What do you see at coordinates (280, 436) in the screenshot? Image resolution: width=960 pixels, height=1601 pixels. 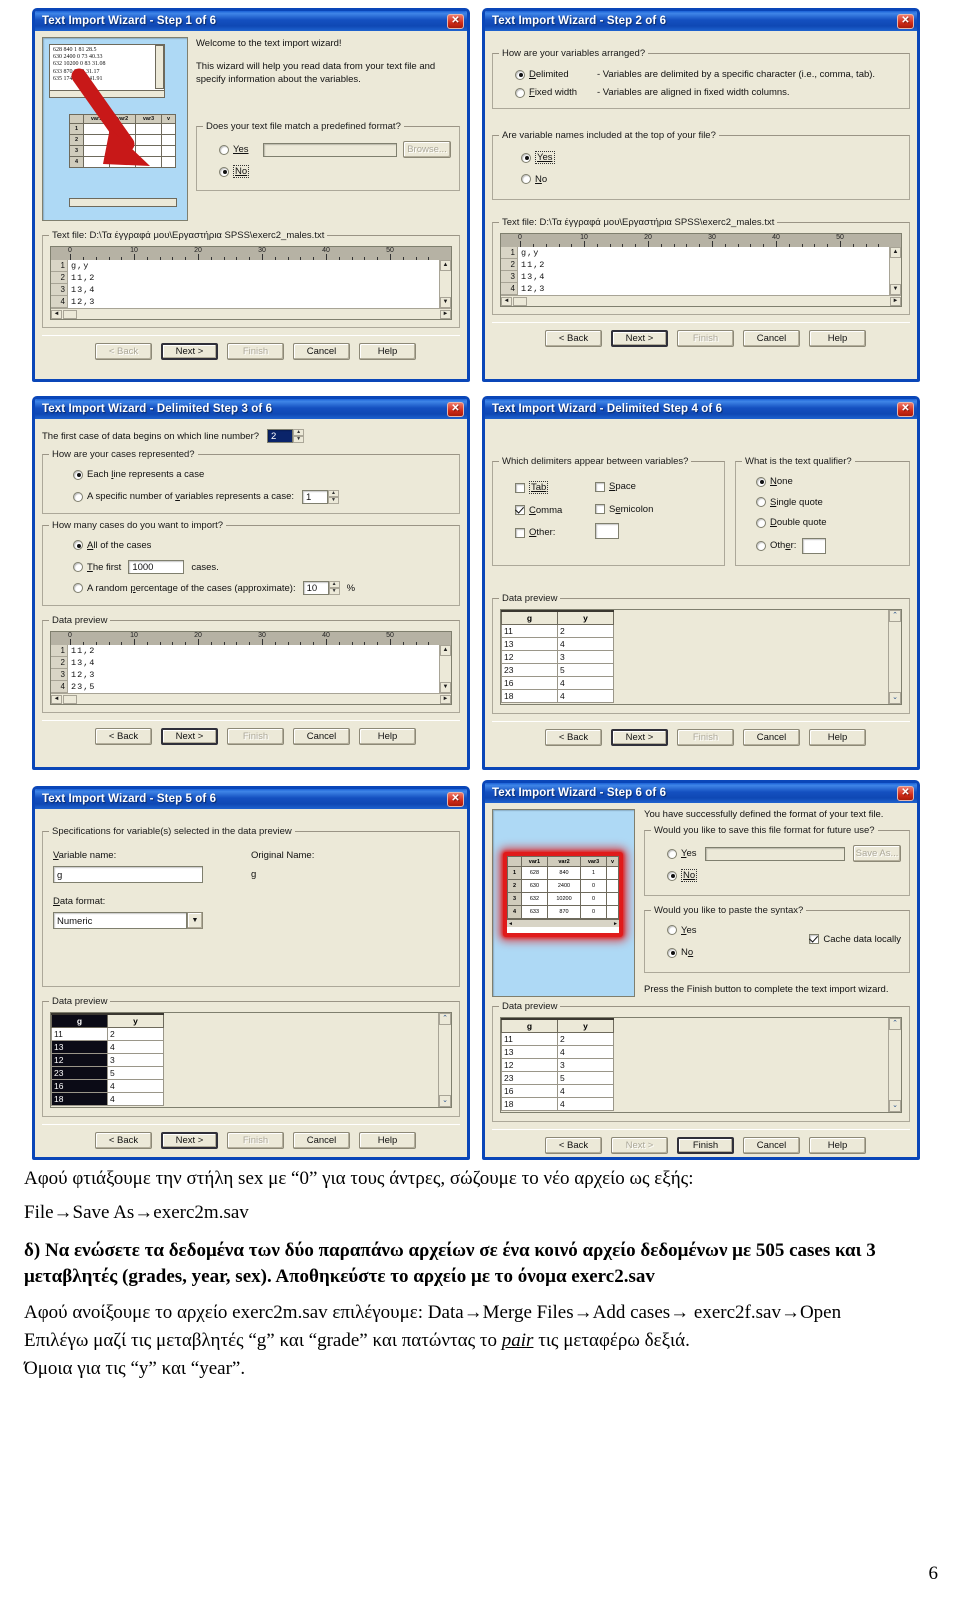 I see `first-case-input: 2` at bounding box center [280, 436].